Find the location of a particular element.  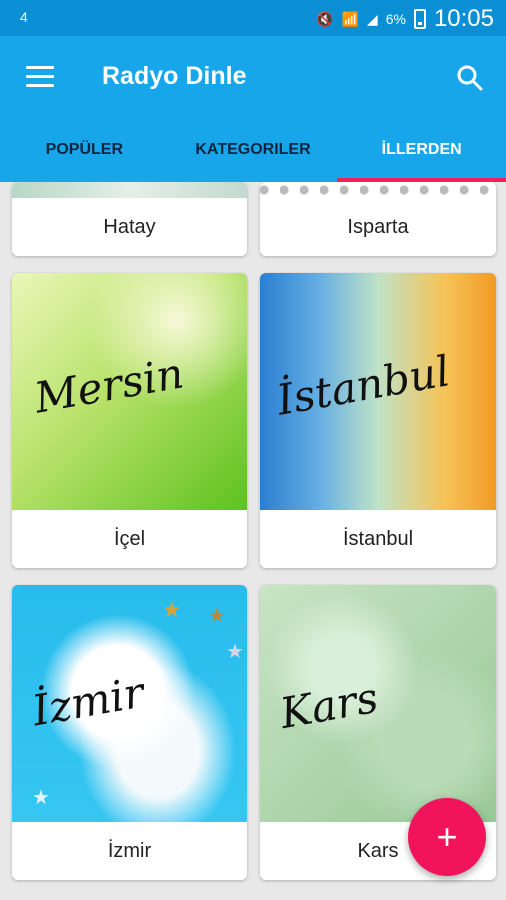

tab-kategoriler: KATEGORILER is located at coordinates (253, 150).